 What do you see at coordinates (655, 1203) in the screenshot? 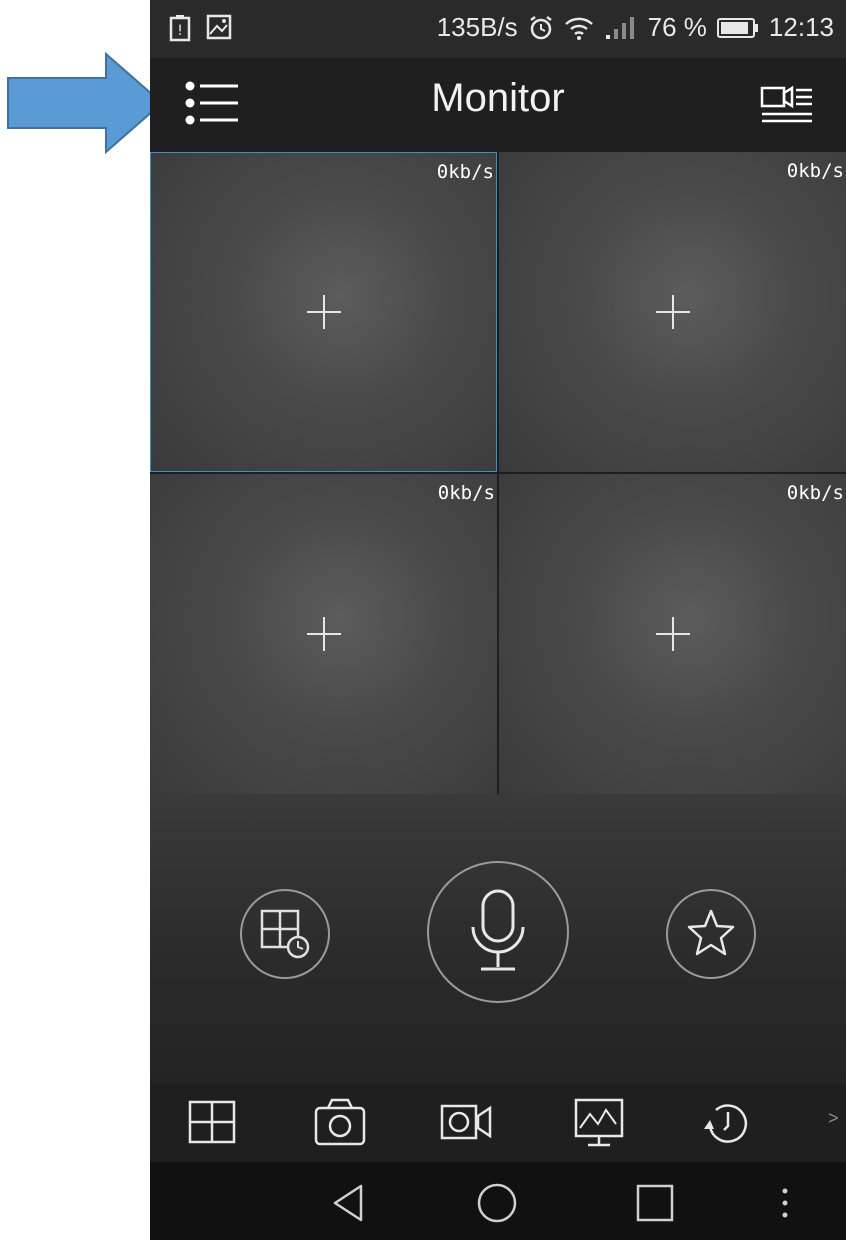
I see `recents-icon` at bounding box center [655, 1203].